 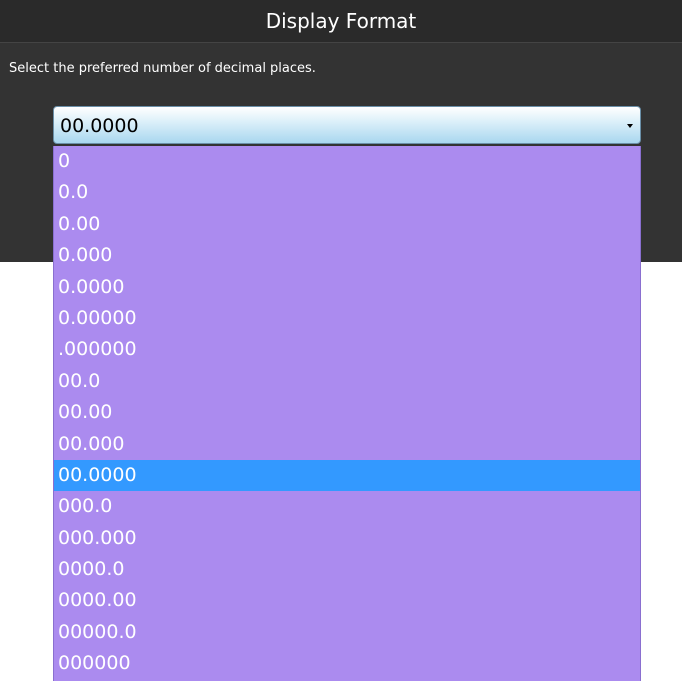 What do you see at coordinates (347, 161) in the screenshot?
I see `option-0: 0` at bounding box center [347, 161].